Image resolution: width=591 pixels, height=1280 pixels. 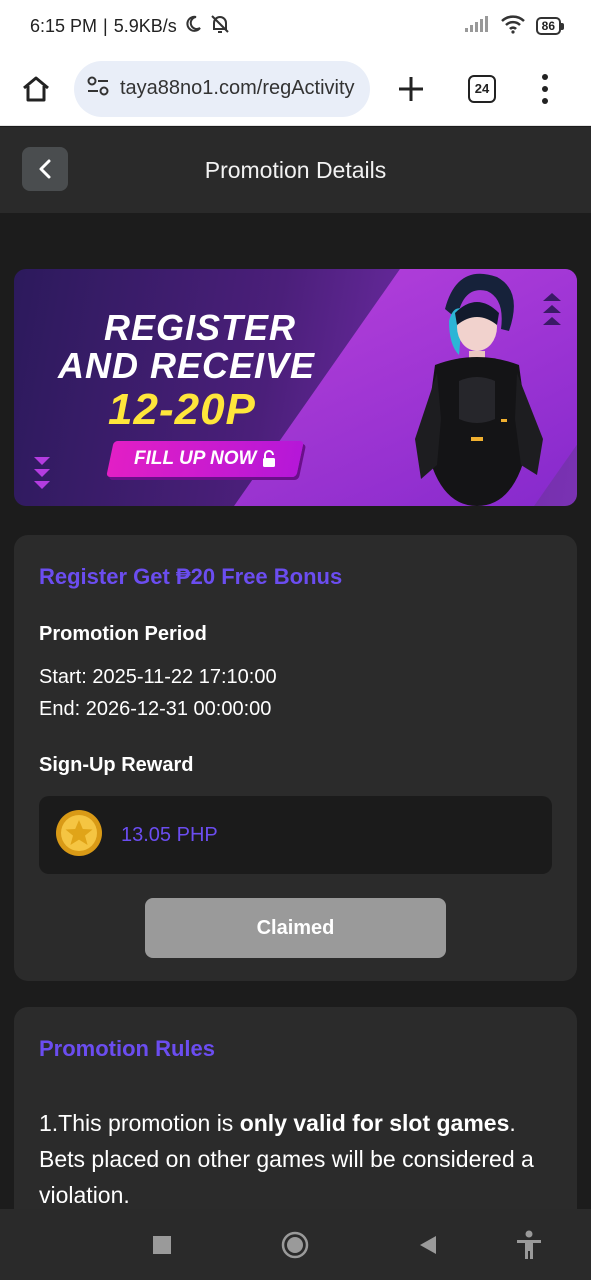 I want to click on status-speed: 5.9KB/s, so click(x=145, y=25).